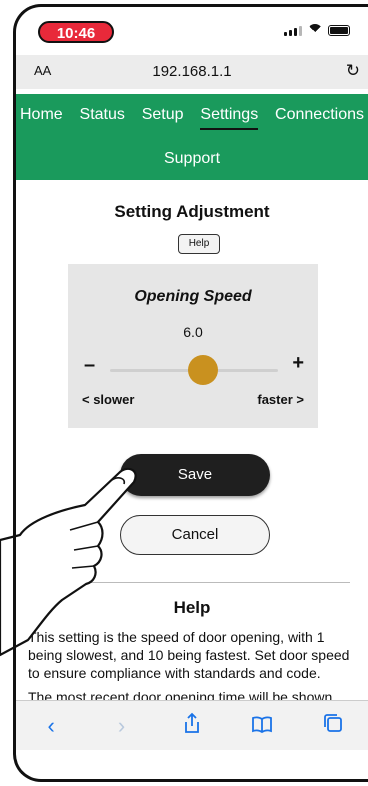 This screenshot has width=368, height=786. I want to click on address-bar: AA 192.168.1.1 ↻, so click(192, 72).